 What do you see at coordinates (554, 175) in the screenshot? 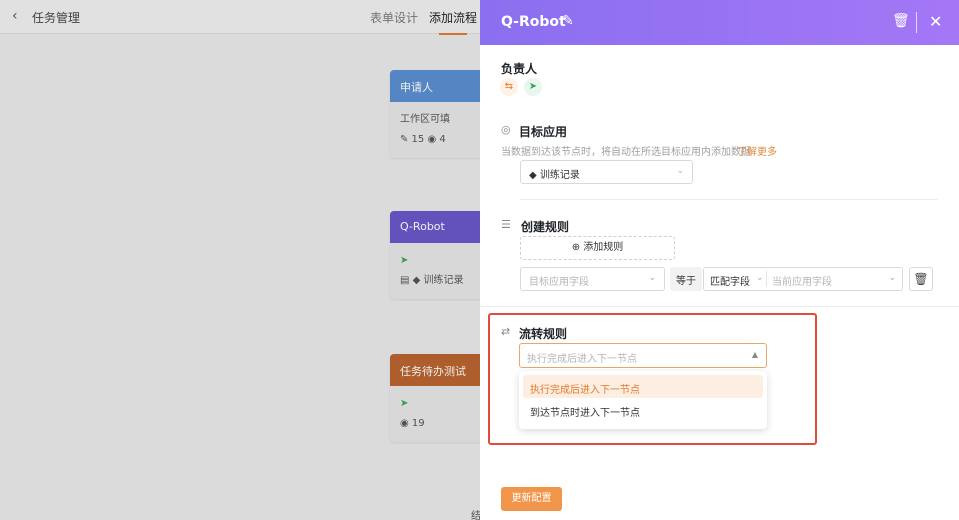
I see `target-app-value: ◆ 训练记录` at bounding box center [554, 175].